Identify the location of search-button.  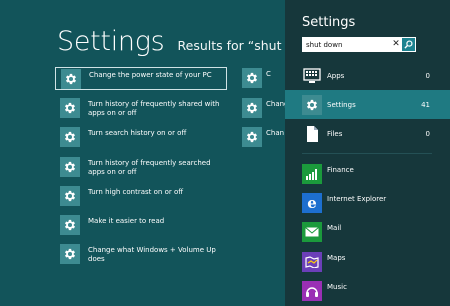
(408, 44).